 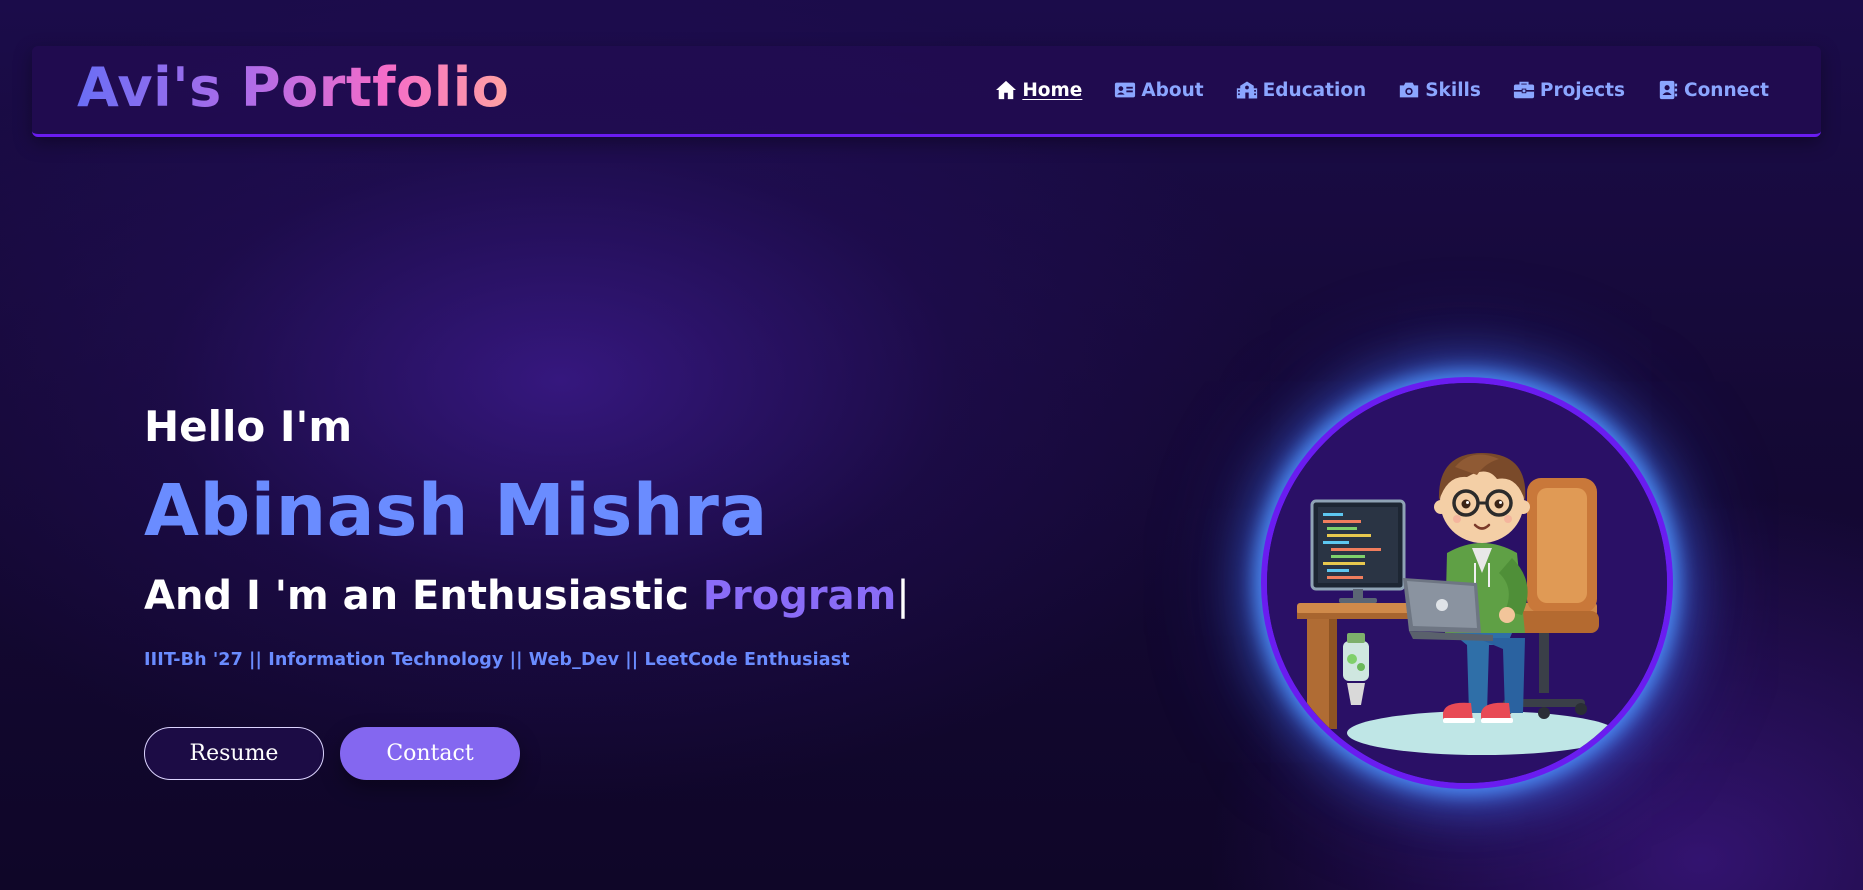 What do you see at coordinates (1125, 90) in the screenshot?
I see `id-card-icon` at bounding box center [1125, 90].